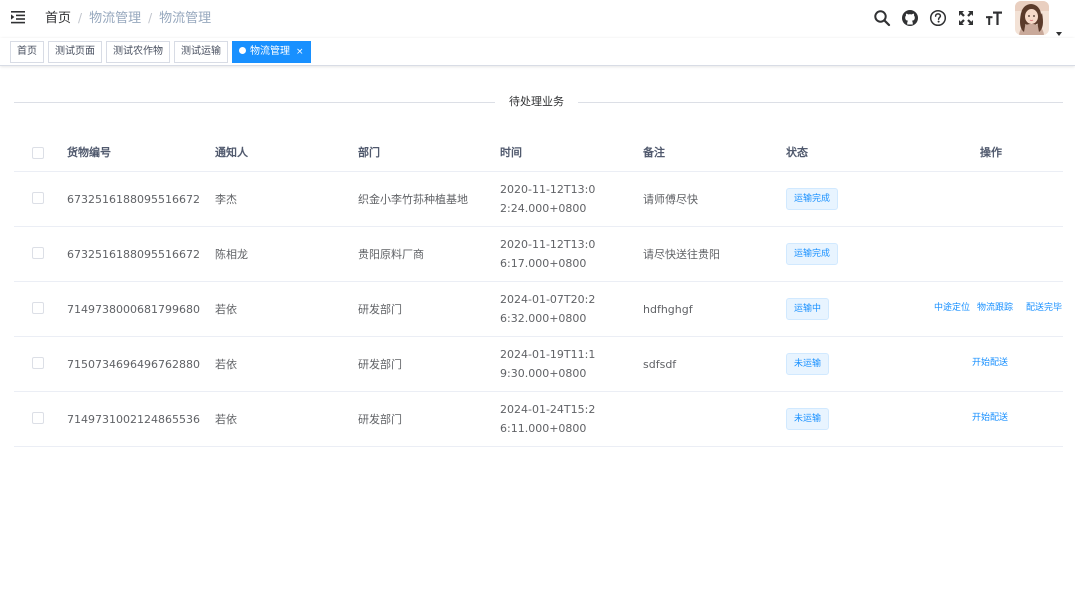 This screenshot has height=593, width=1075. I want to click on cell-note: 请师傅尽快, so click(670, 199).